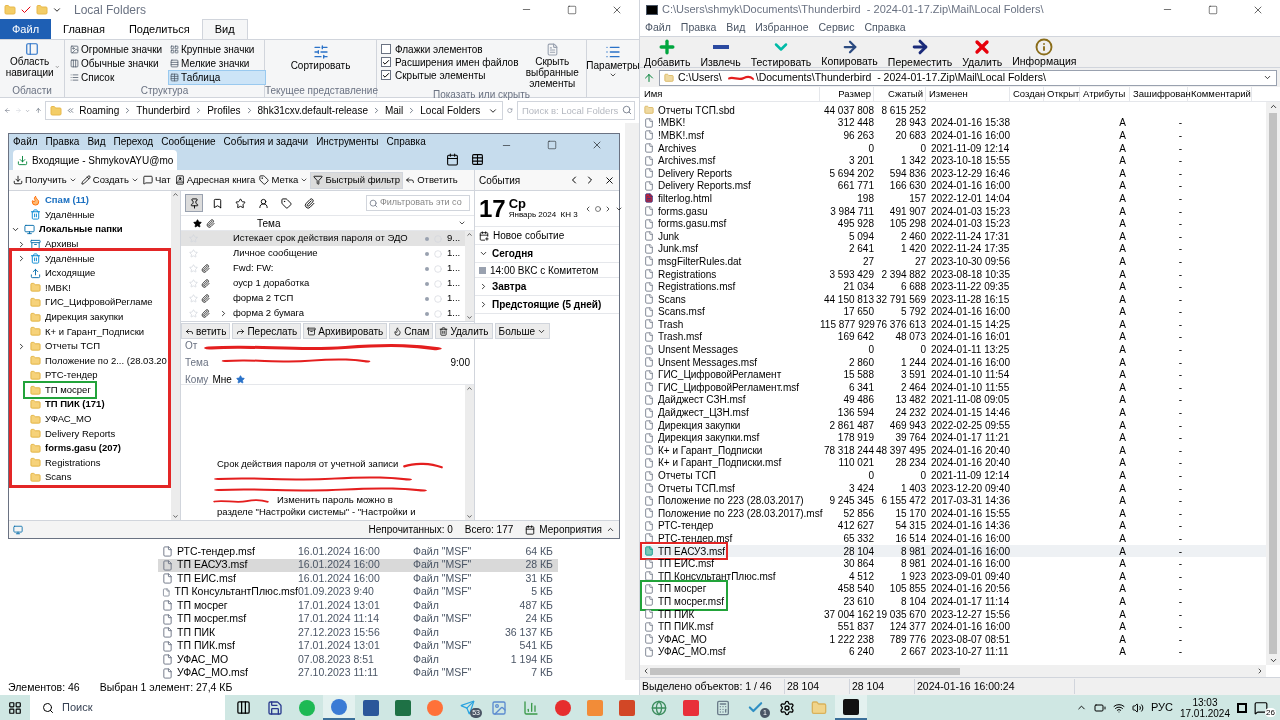  Describe the element at coordinates (570, 529) in the screenshot. I see `agenda-button: Мероприятия` at that location.